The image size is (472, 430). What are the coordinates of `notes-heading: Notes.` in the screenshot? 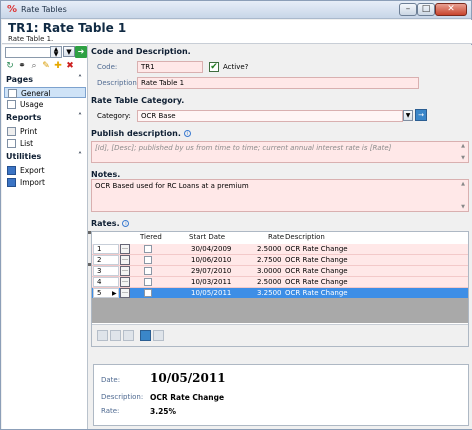 It's located at (106, 174).